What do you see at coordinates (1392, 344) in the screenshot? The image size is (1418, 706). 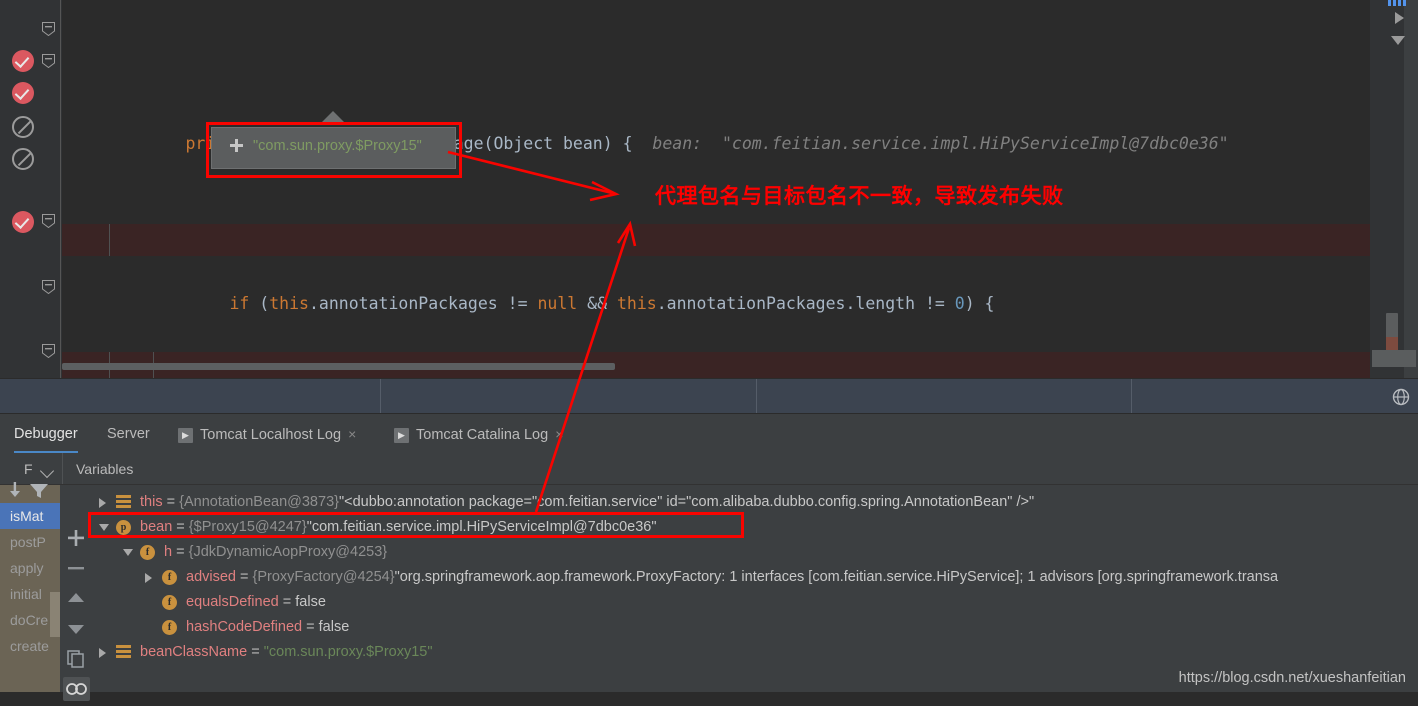 I see `error-stripe-marker` at bounding box center [1392, 344].